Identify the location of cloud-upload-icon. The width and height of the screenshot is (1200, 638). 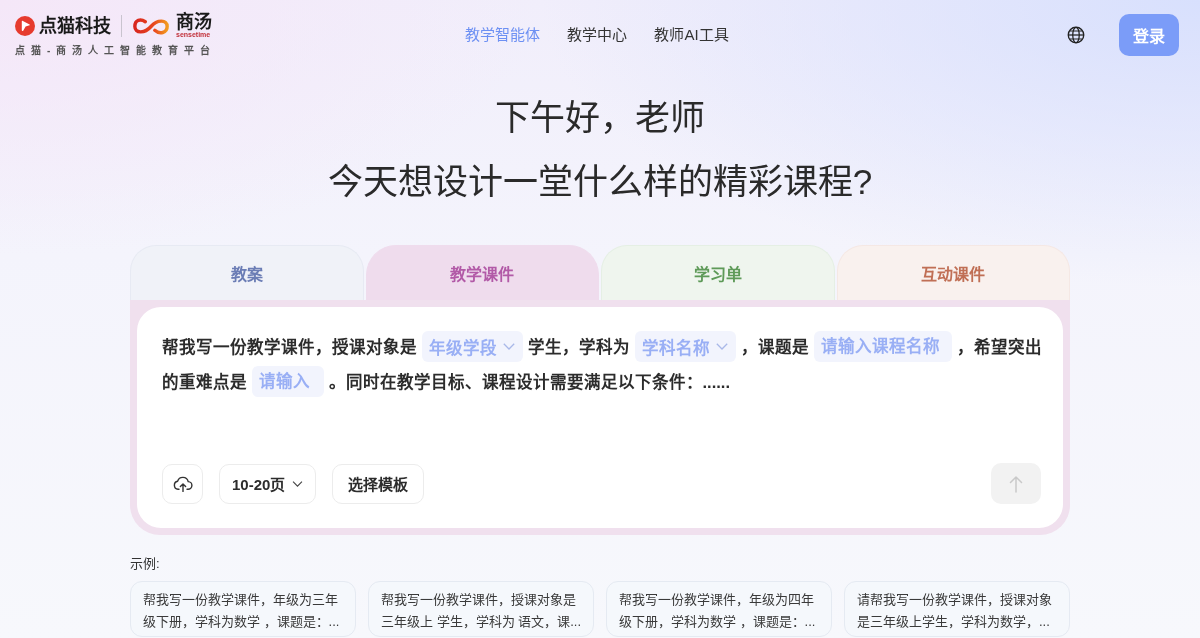
(182, 483).